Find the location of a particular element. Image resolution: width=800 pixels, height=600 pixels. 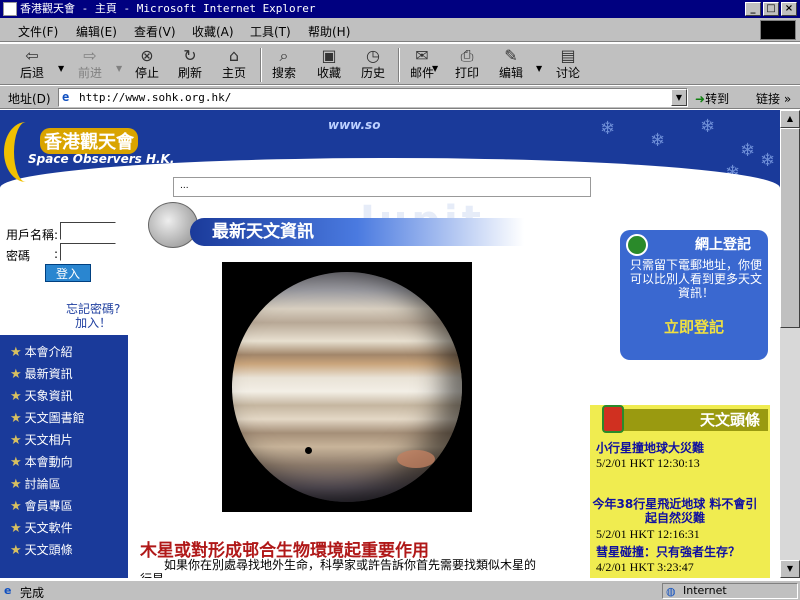

home-button: ⌂ 主页 is located at coordinates (234, 65).